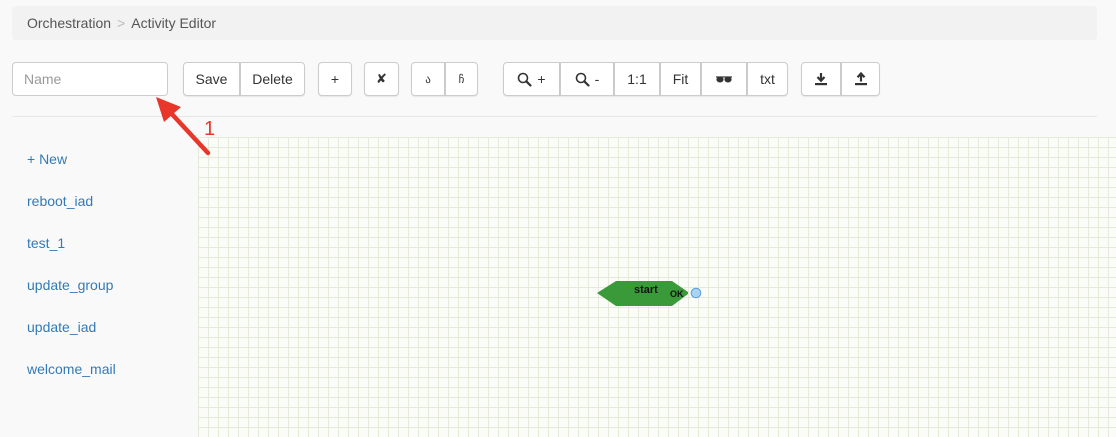  I want to click on upload-button, so click(860, 79).